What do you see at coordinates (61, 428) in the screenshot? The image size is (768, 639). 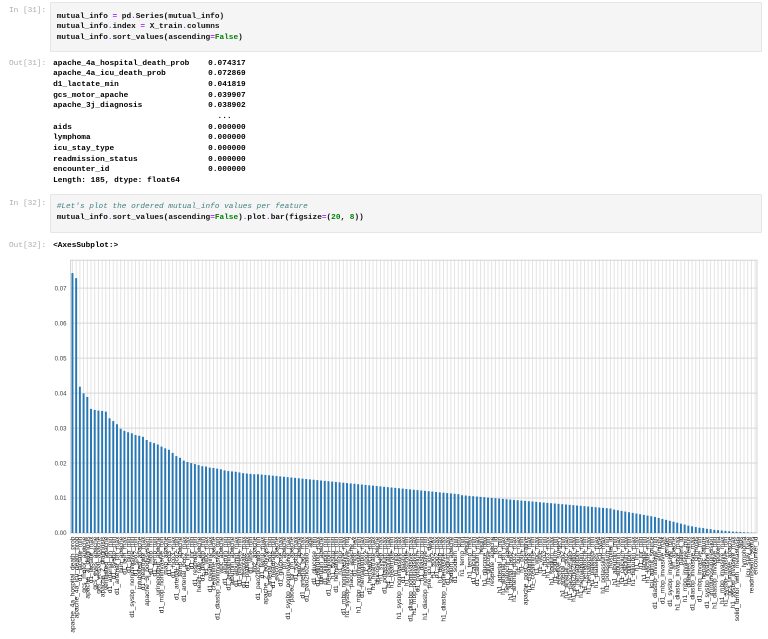 I see `svg-text: 0.03` at bounding box center [61, 428].